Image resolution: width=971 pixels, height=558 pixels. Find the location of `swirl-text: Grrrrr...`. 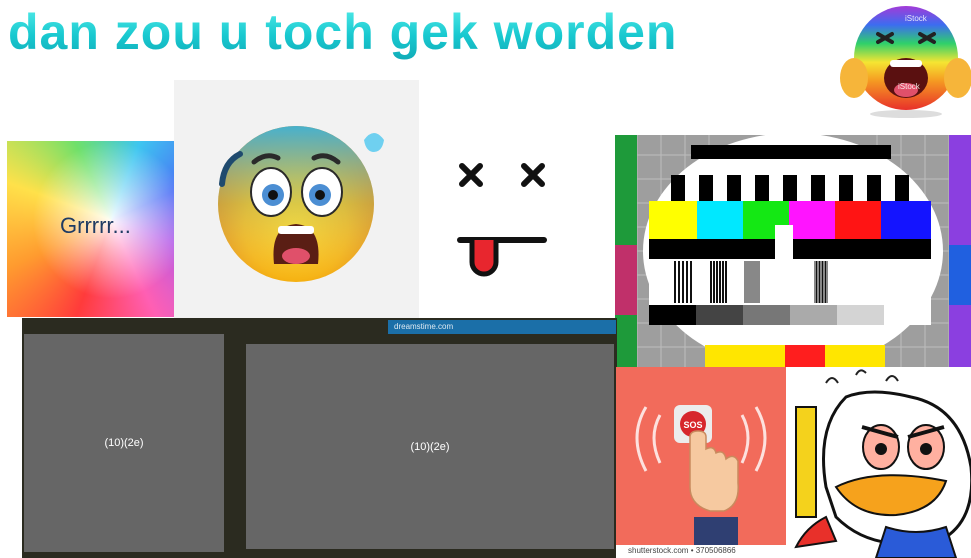

swirl-text: Grrrrr... is located at coordinates (95, 225).